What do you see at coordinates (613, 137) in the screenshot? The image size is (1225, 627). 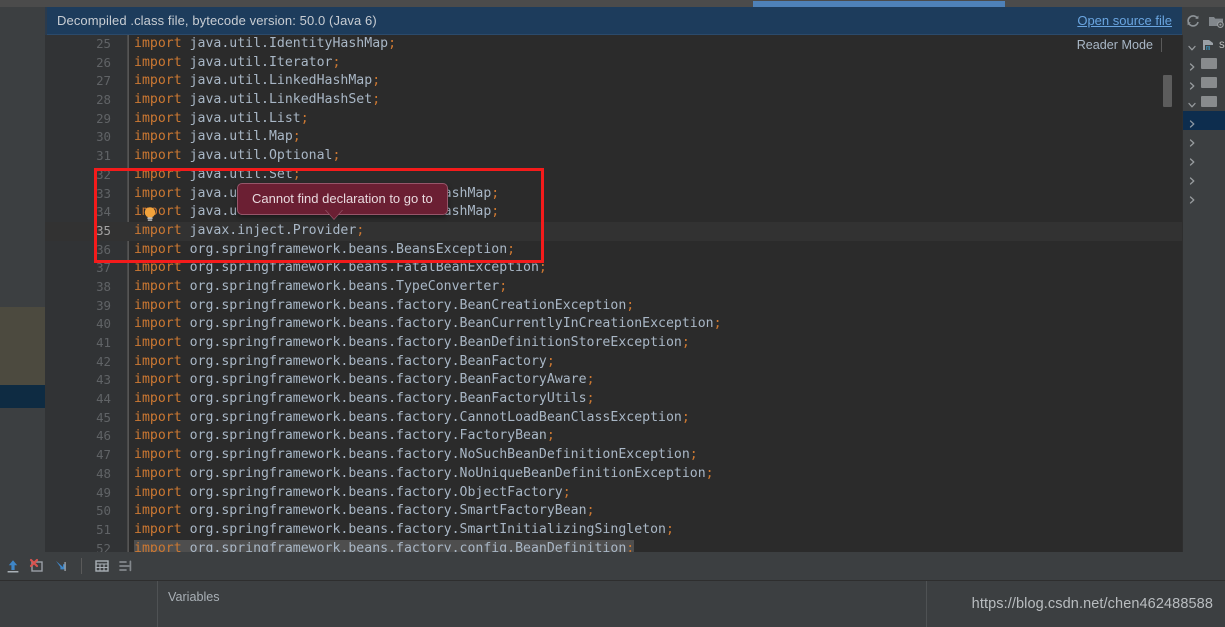 I see `code-line: 30 import java.util.Map;` at bounding box center [613, 137].